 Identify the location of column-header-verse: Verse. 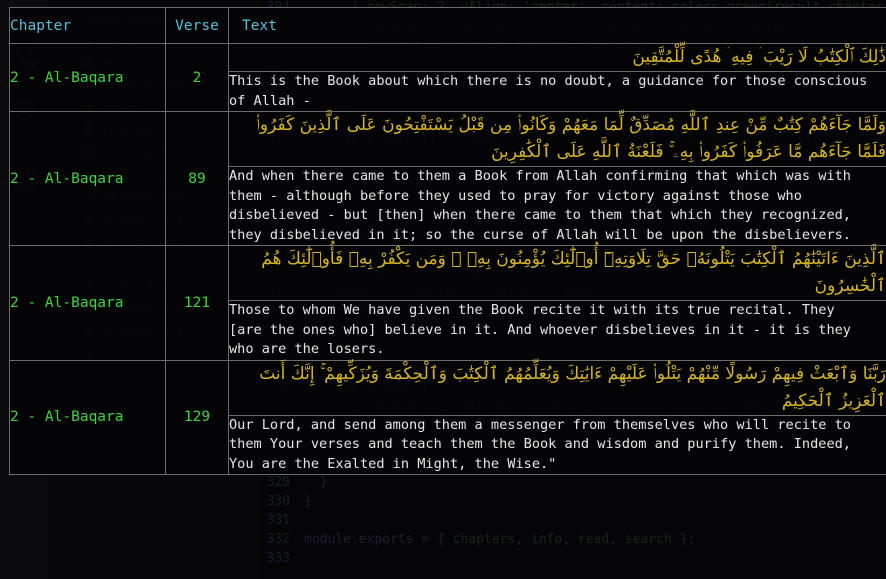
(197, 25).